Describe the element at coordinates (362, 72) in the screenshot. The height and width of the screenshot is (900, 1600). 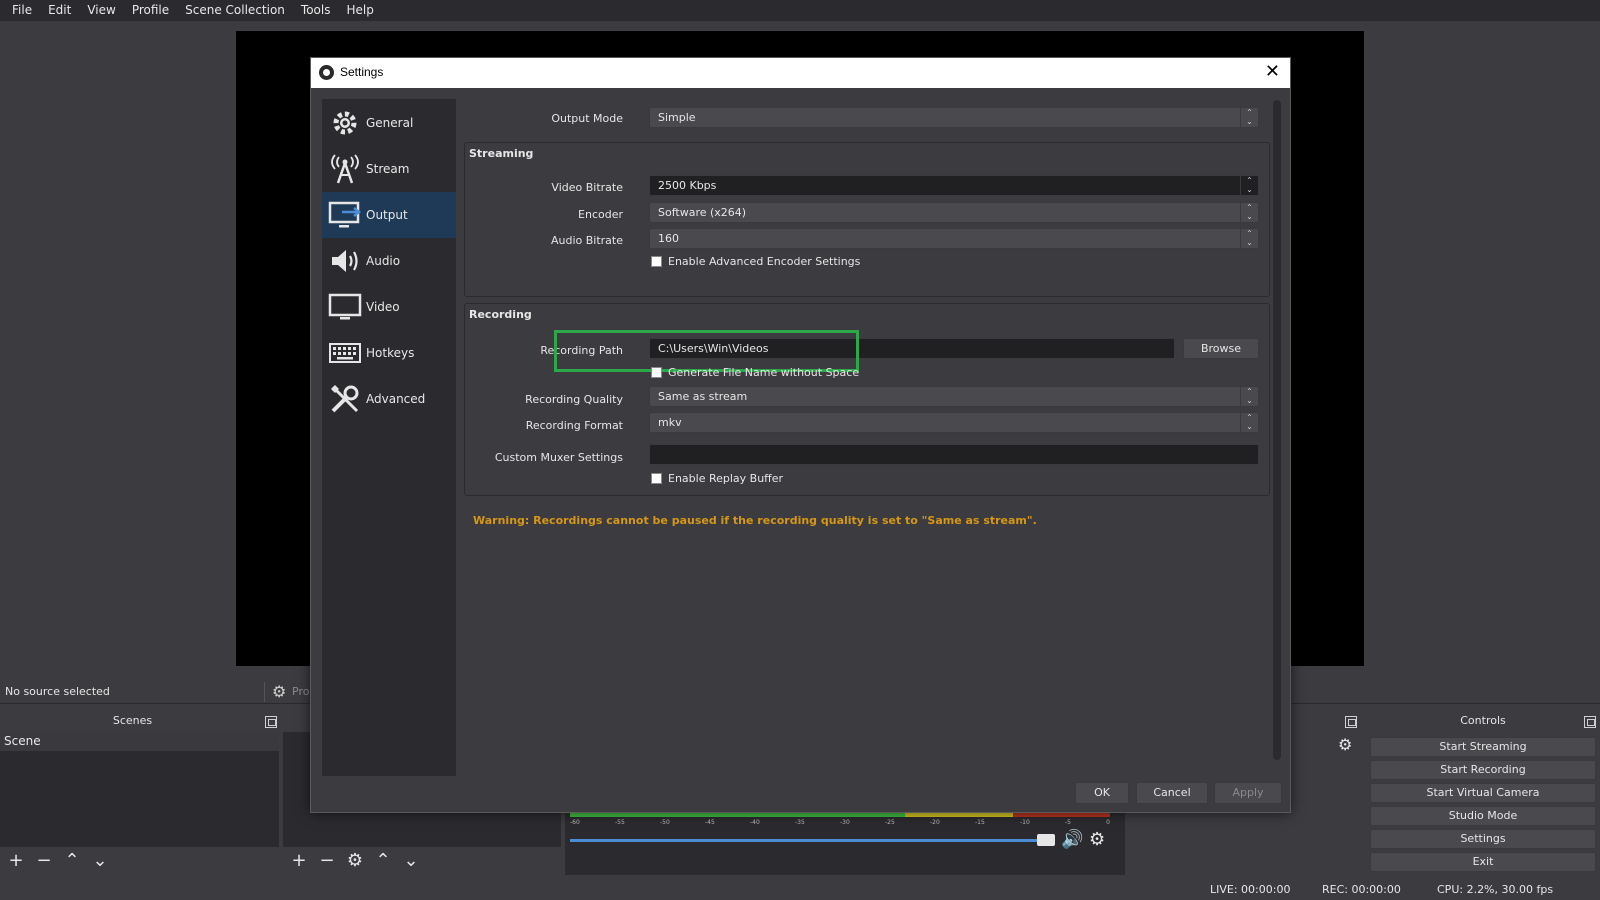
I see `dialog-title: Settings` at that location.